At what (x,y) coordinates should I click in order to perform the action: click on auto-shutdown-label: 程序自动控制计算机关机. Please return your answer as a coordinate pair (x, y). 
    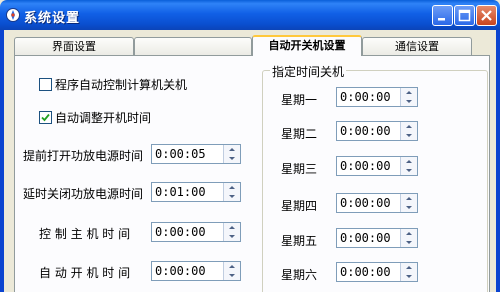
    Looking at the image, I should click on (121, 85).